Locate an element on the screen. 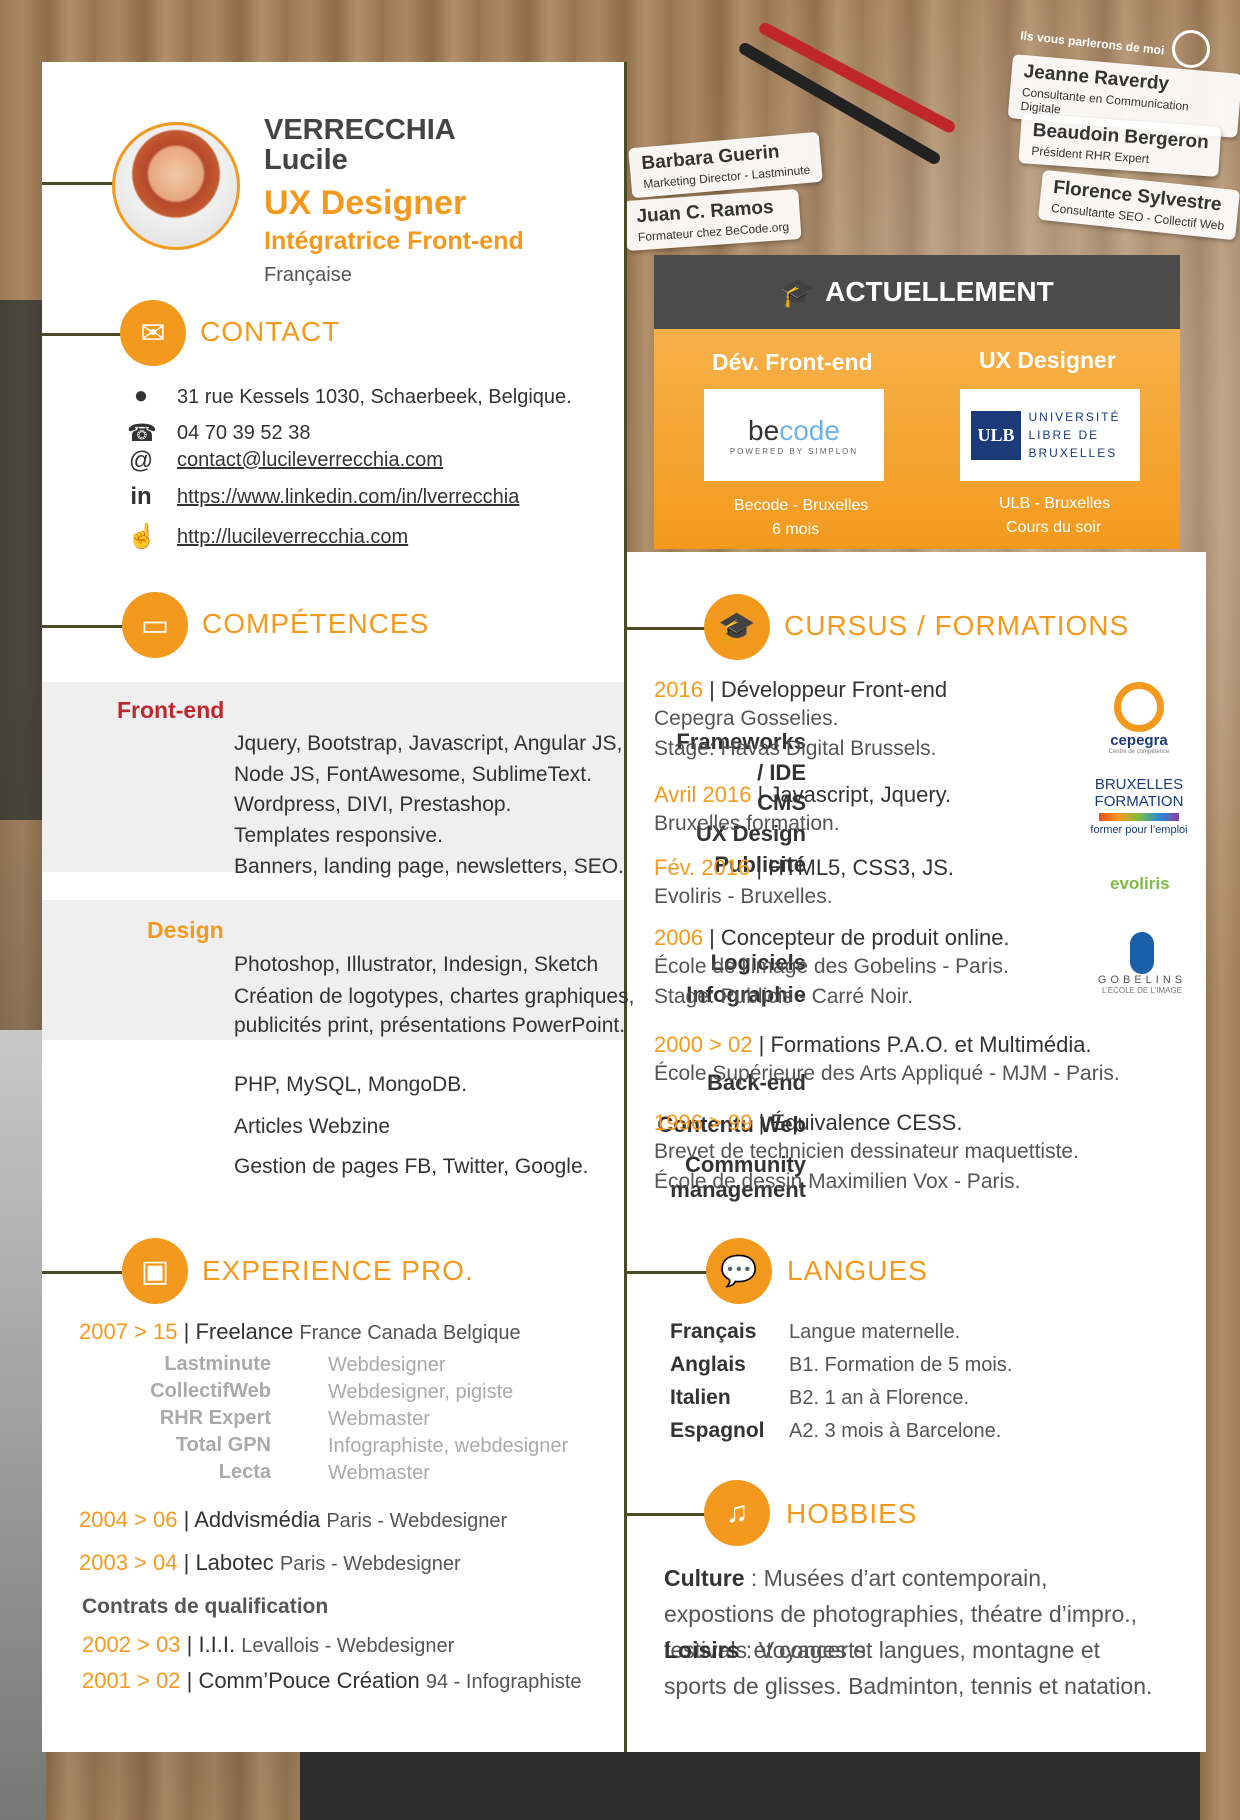 This screenshot has height=1820, width=1240. pointer-hand-icon: ☝ is located at coordinates (142, 536).